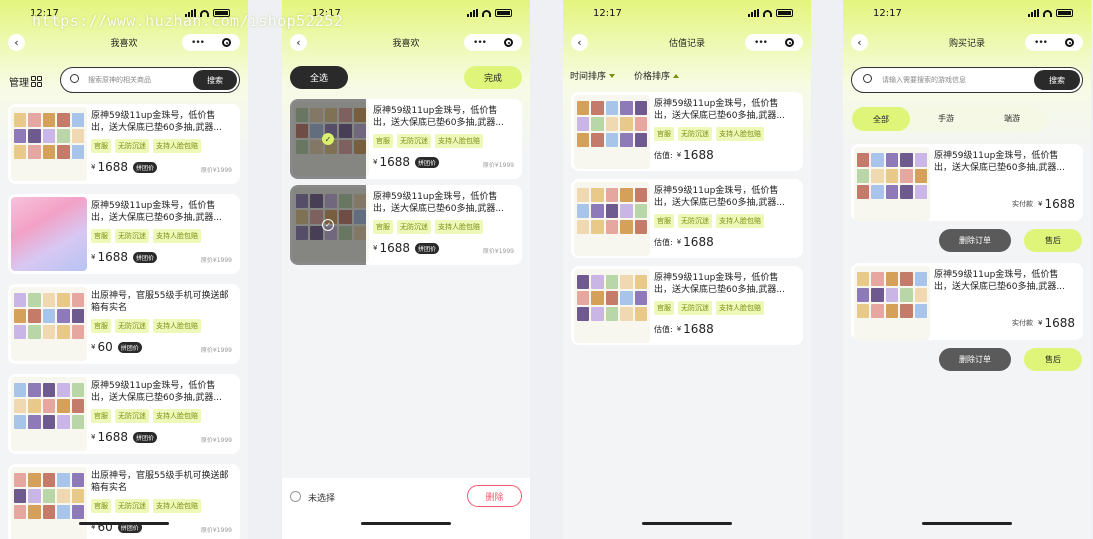 The image size is (1093, 539). I want to click on tab-all: 全部, so click(881, 119).